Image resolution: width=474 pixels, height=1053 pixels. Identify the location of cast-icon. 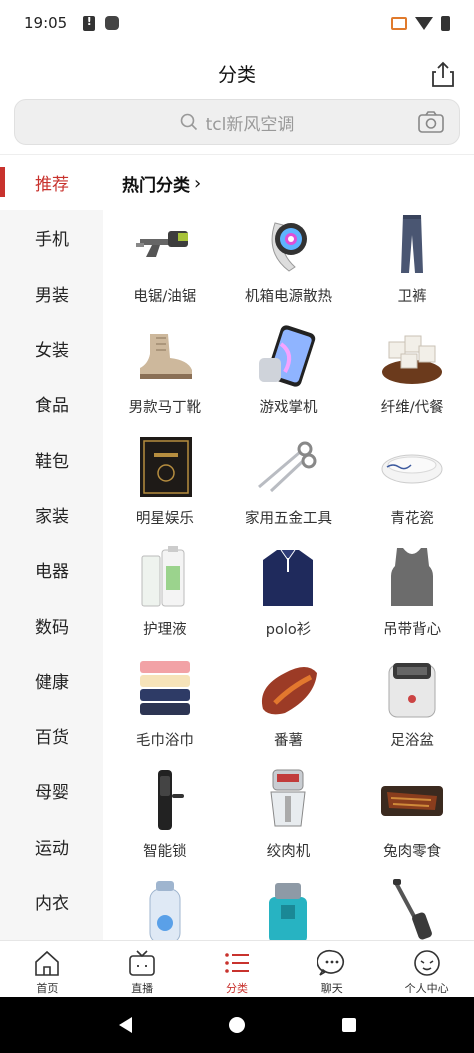
(399, 23).